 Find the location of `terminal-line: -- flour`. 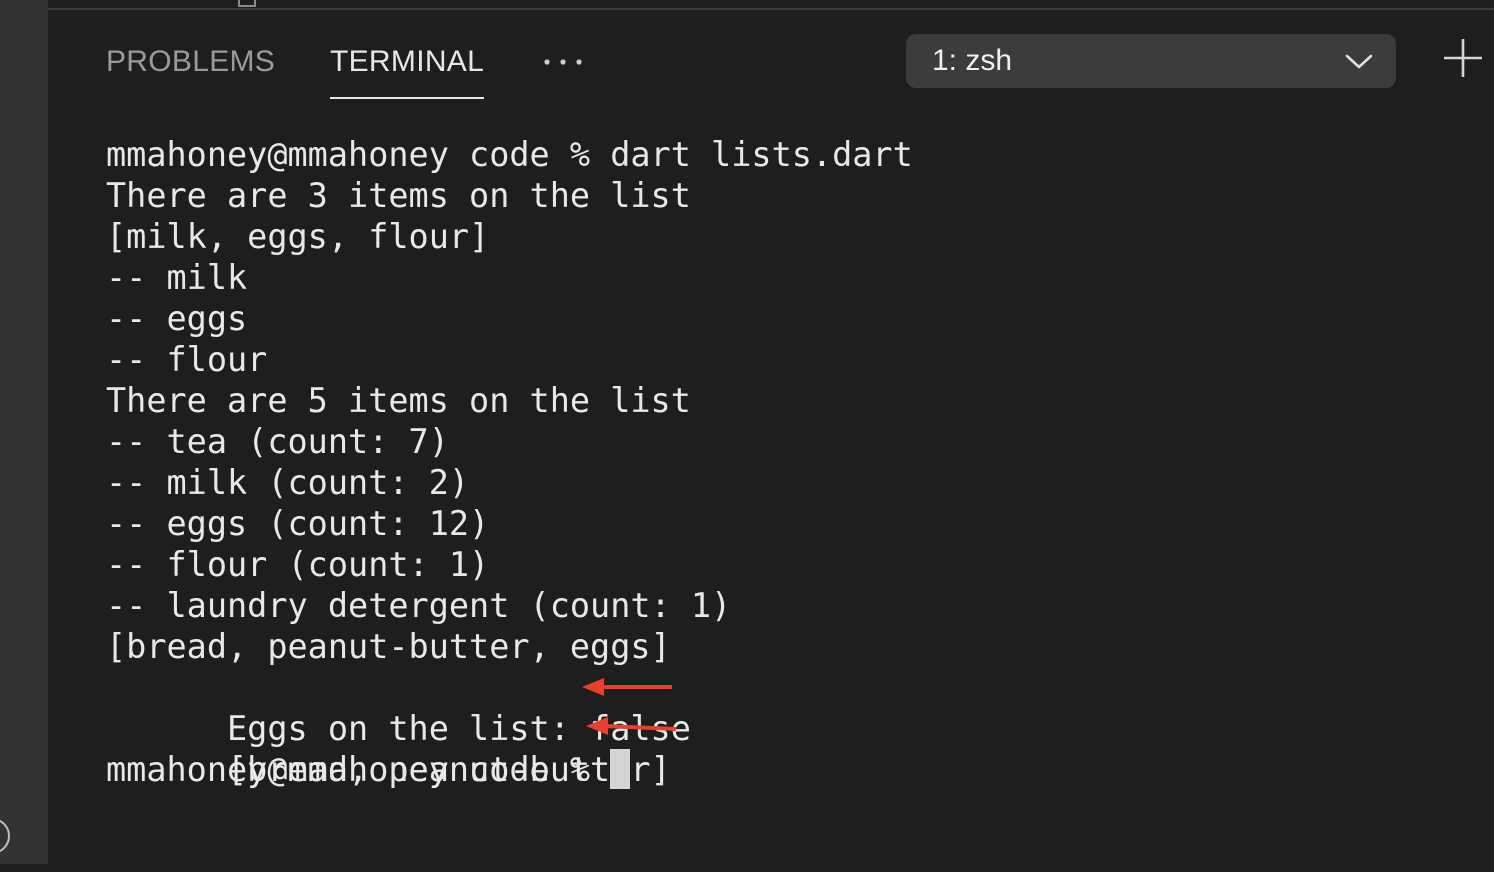

terminal-line: -- flour is located at coordinates (187, 359).